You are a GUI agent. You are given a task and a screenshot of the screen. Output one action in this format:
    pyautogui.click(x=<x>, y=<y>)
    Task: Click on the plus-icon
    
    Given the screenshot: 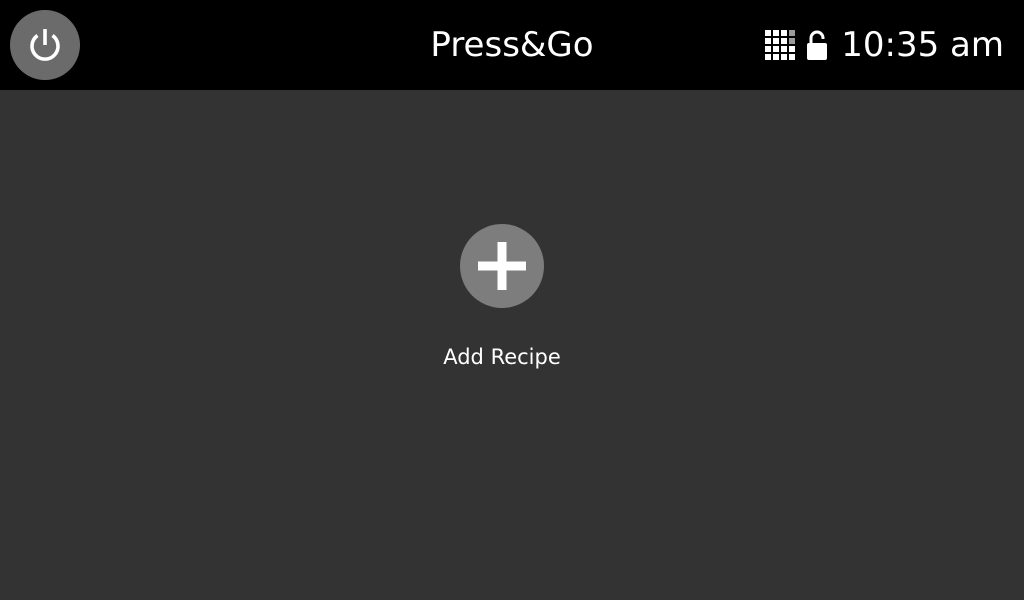 What is the action you would take?
    pyautogui.click(x=502, y=266)
    